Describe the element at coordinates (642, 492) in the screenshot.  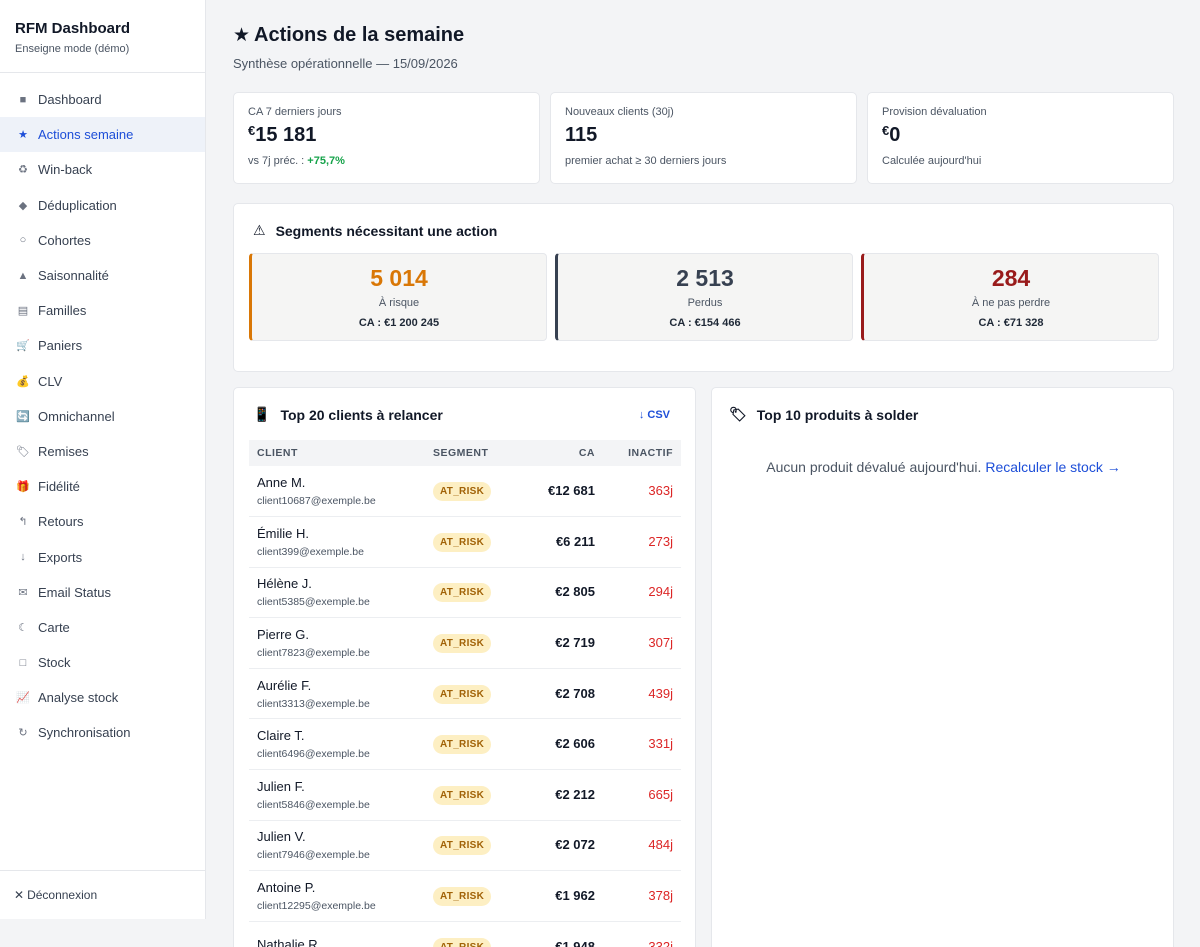
I see `inactive-cell: 363j` at that location.